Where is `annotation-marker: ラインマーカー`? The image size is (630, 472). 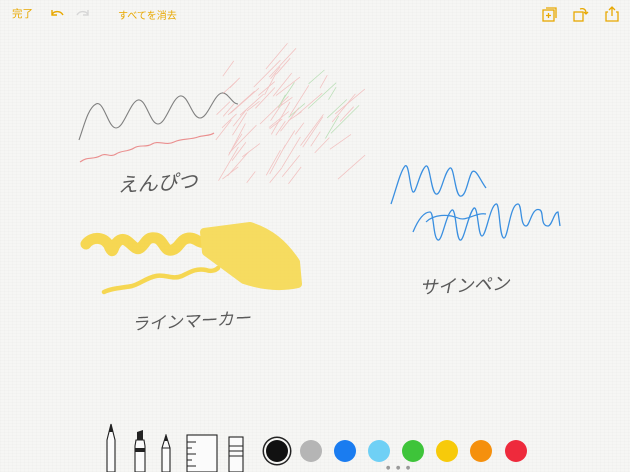 annotation-marker: ラインマーカー is located at coordinates (191, 322).